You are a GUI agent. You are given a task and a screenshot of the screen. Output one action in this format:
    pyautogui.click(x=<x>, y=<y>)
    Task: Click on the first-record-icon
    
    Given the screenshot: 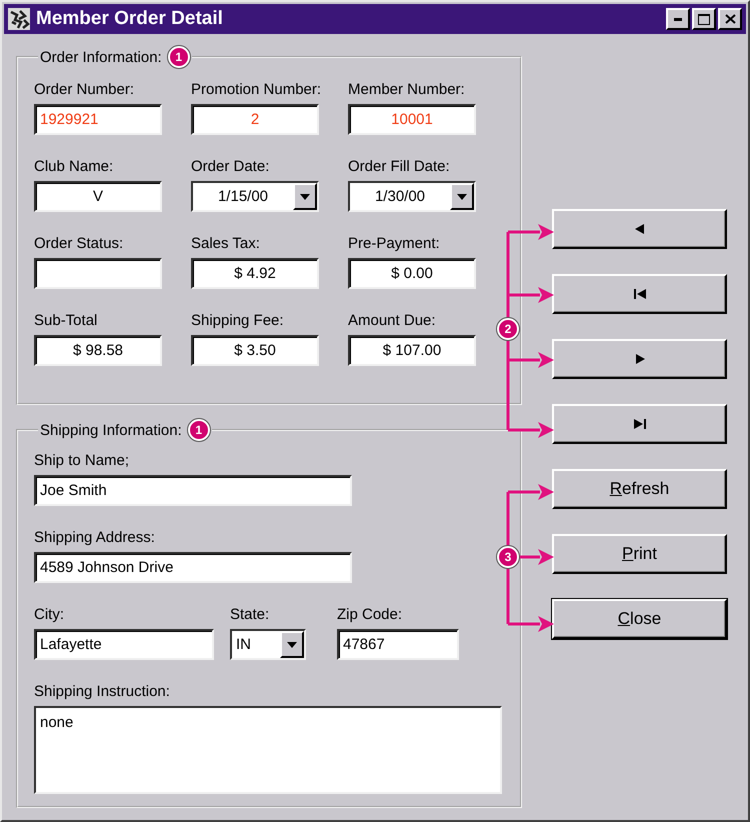 What is the action you would take?
    pyautogui.click(x=640, y=294)
    